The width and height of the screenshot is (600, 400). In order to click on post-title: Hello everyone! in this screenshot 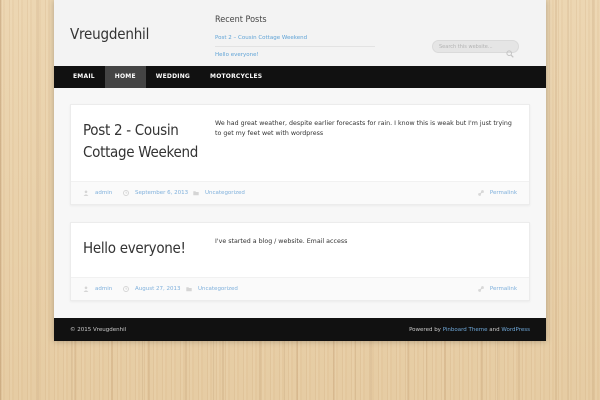, I will do `click(143, 248)`.